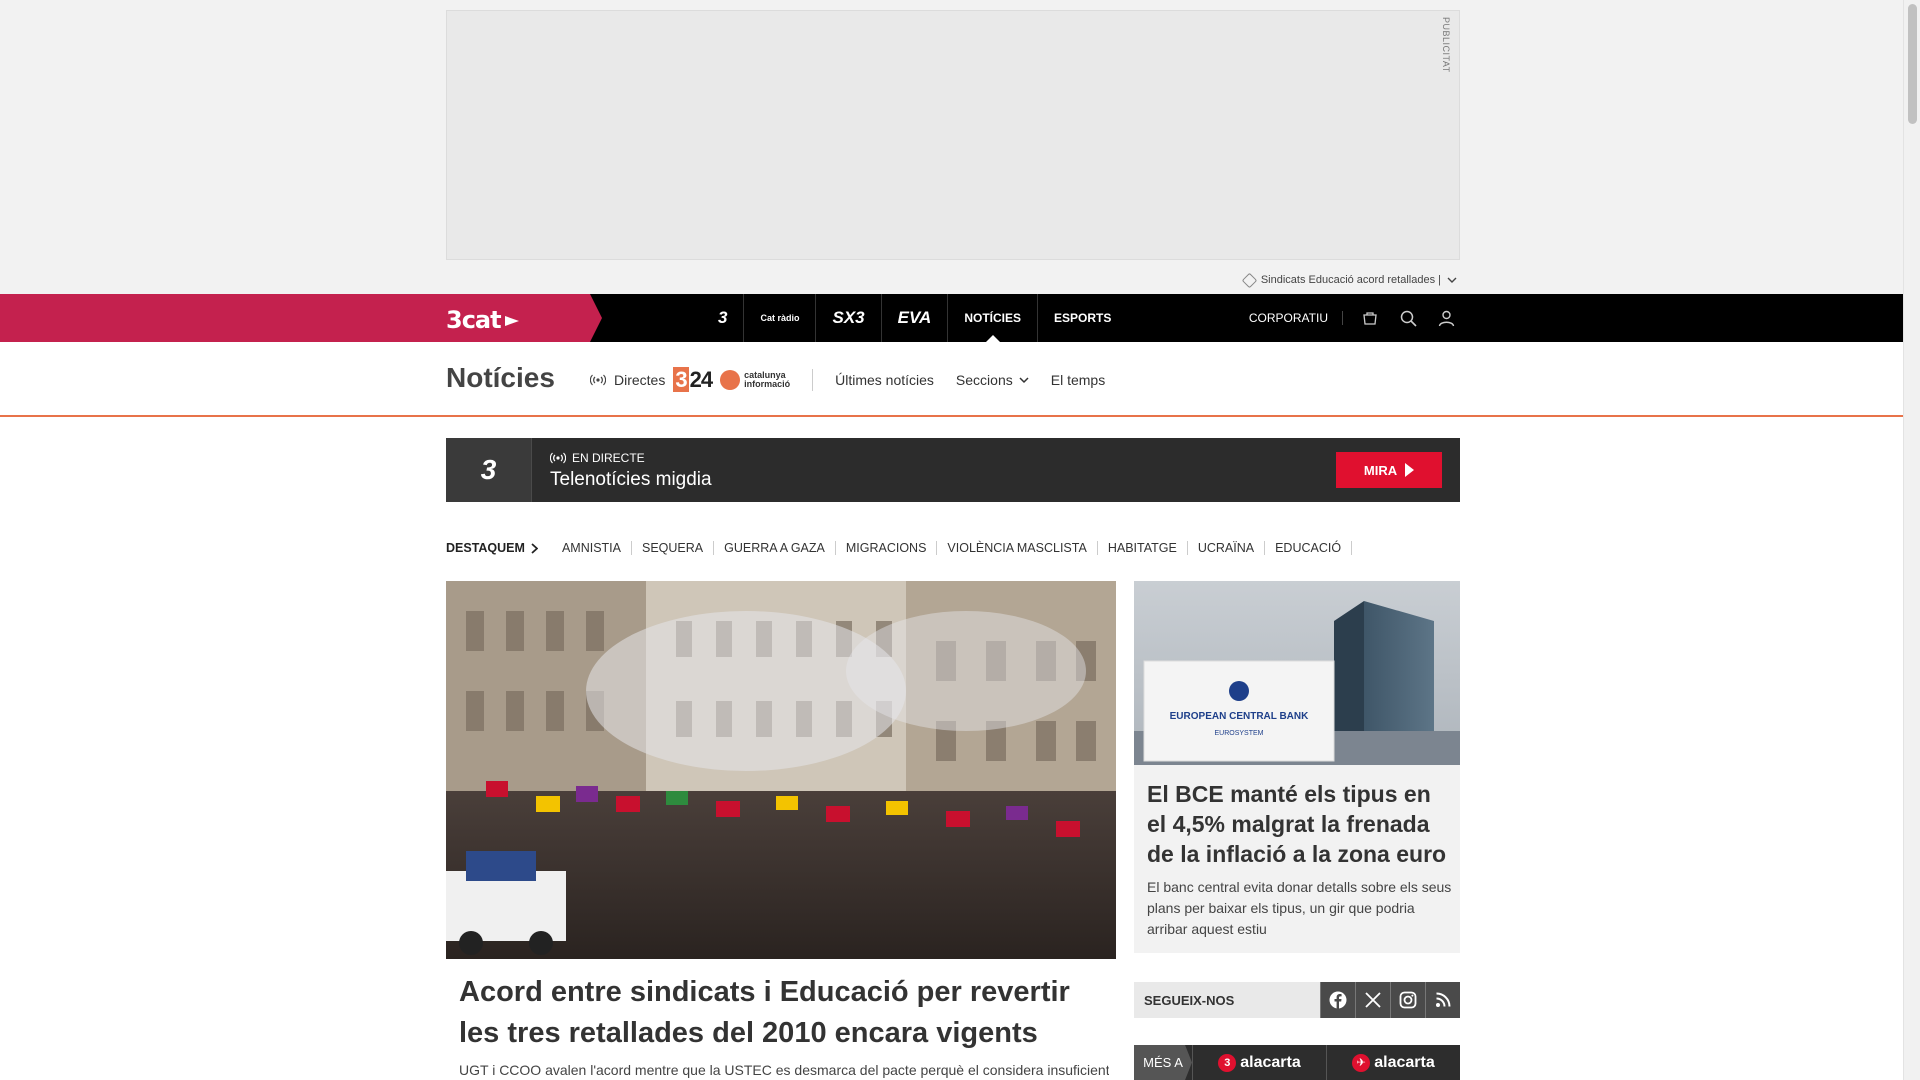 Image resolution: width=1920 pixels, height=1080 pixels. I want to click on tv3-alacarta-text: alacarta, so click(1270, 1062).